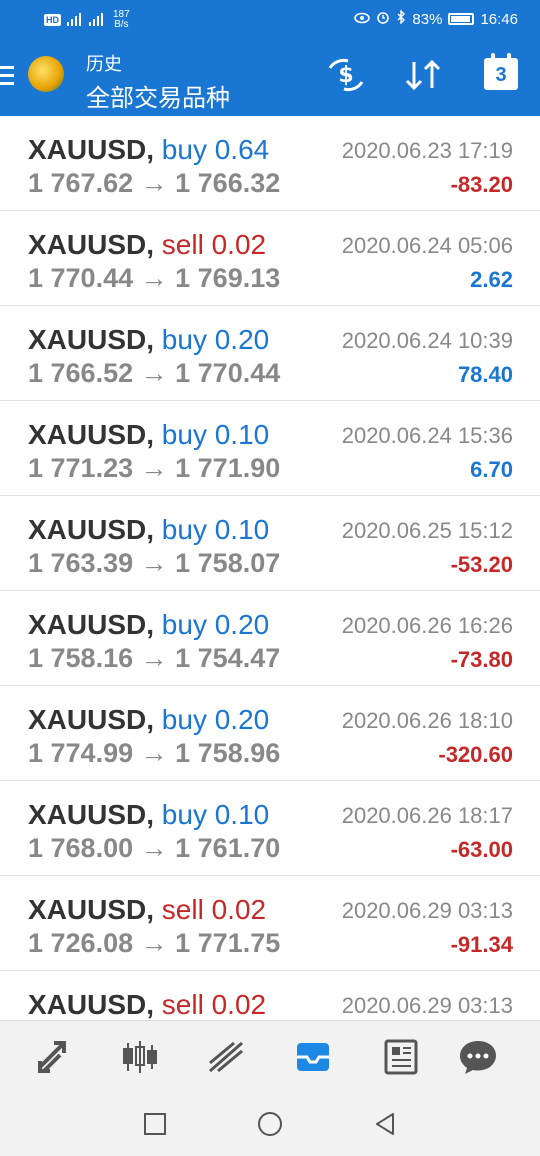 This screenshot has width=540, height=1156. What do you see at coordinates (499, 19) in the screenshot?
I see `clock: 16:46` at bounding box center [499, 19].